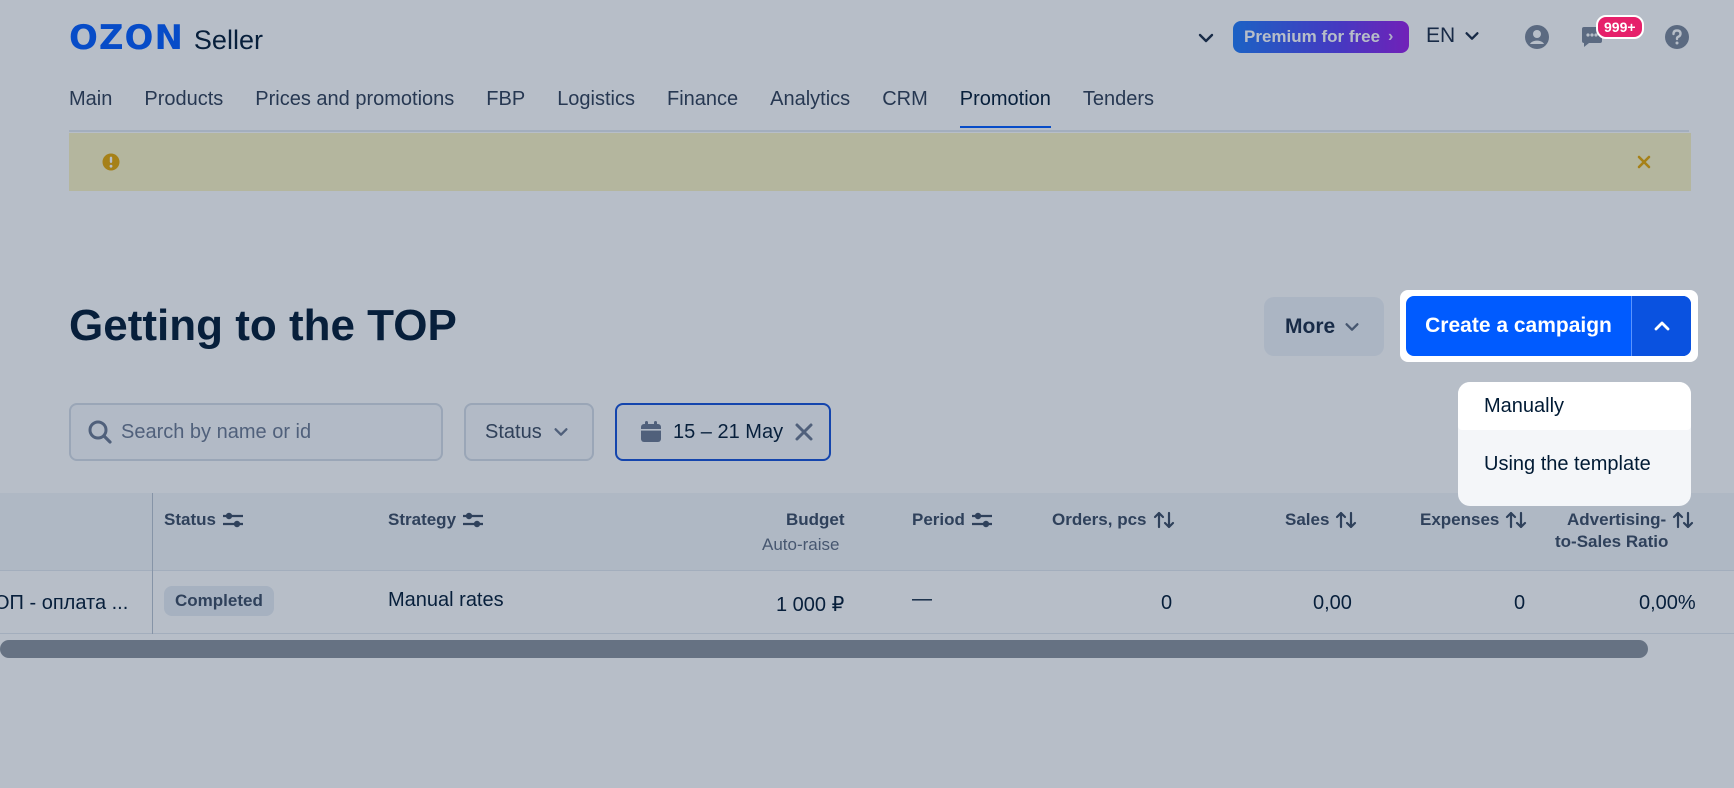  What do you see at coordinates (183, 107) in the screenshot?
I see `nav-item-products: Products` at bounding box center [183, 107].